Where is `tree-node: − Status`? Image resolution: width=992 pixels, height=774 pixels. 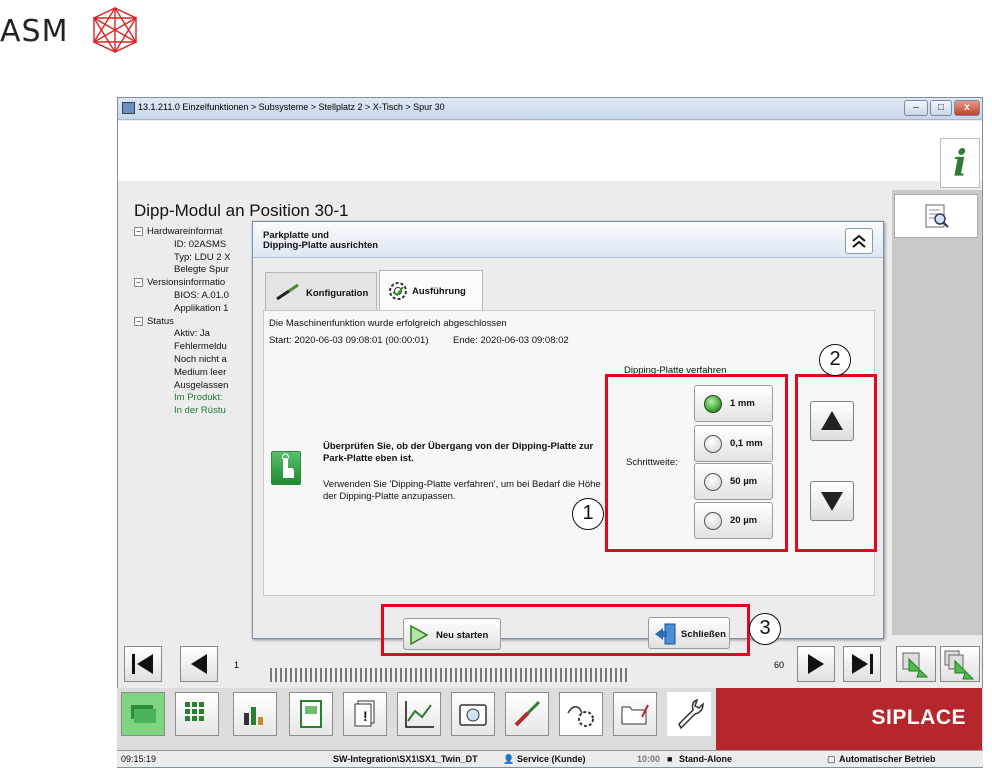
tree-node: − Status is located at coordinates (194, 322).